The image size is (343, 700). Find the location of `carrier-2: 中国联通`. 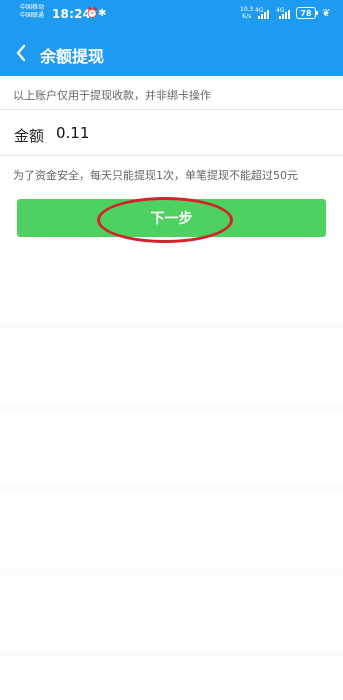

carrier-2: 中国联通 is located at coordinates (32, 15).